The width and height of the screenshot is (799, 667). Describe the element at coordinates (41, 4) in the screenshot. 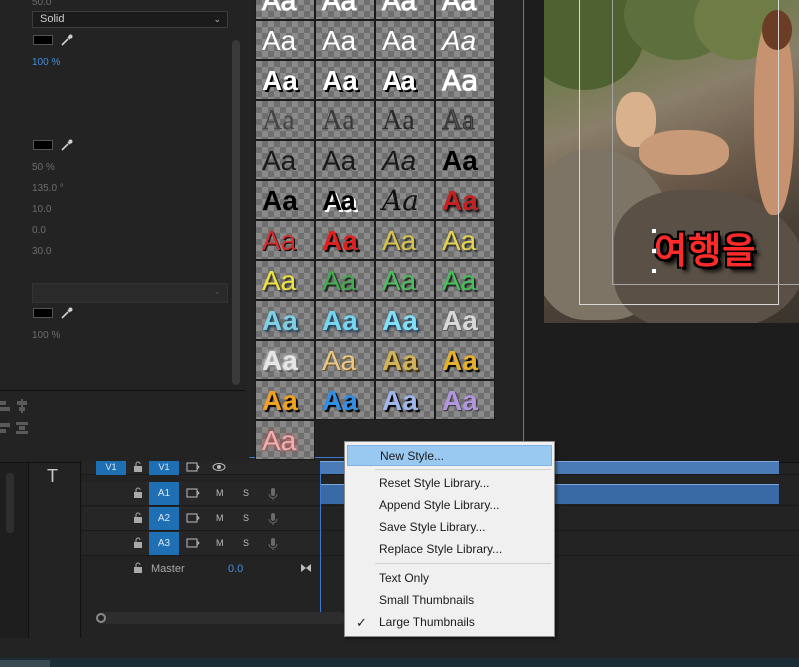

I see `top-value: 50.0` at that location.